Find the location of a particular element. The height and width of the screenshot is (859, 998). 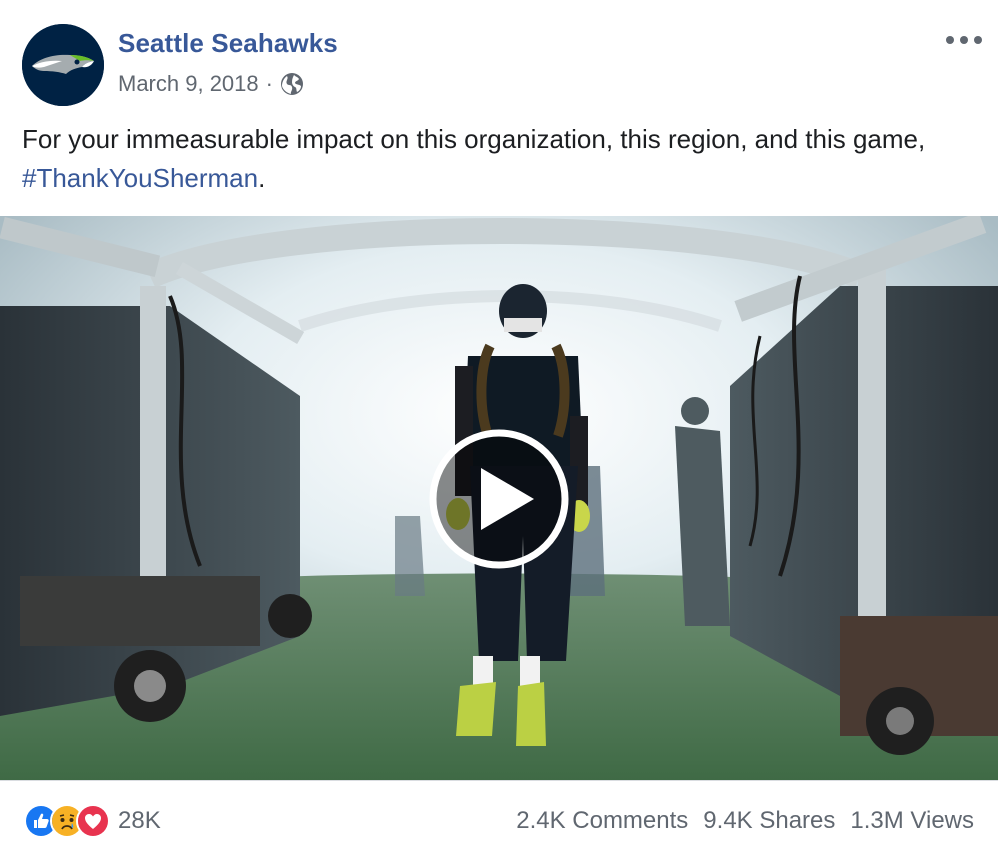

hashtag-link: #ThankYouSherman is located at coordinates (140, 178).